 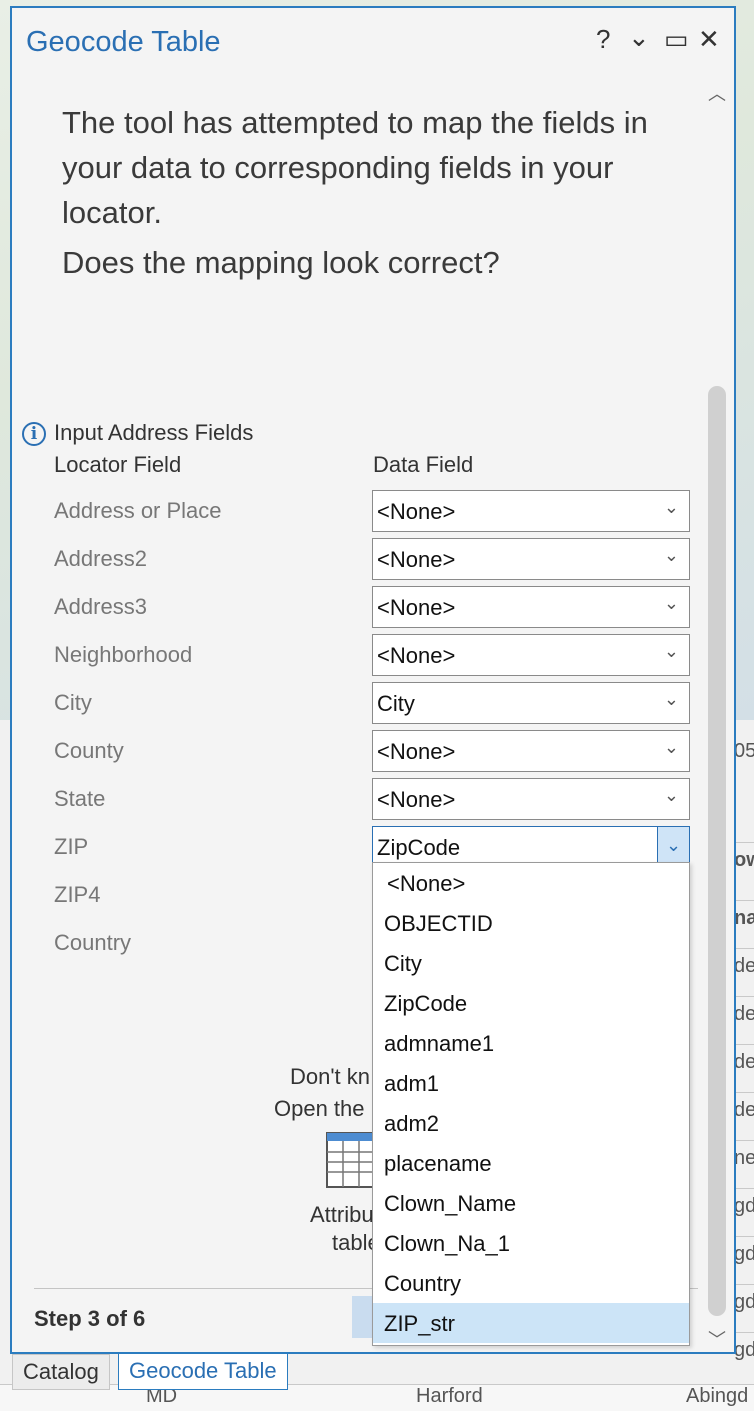 What do you see at coordinates (531, 1043) in the screenshot?
I see `dropdown-option: admname1` at bounding box center [531, 1043].